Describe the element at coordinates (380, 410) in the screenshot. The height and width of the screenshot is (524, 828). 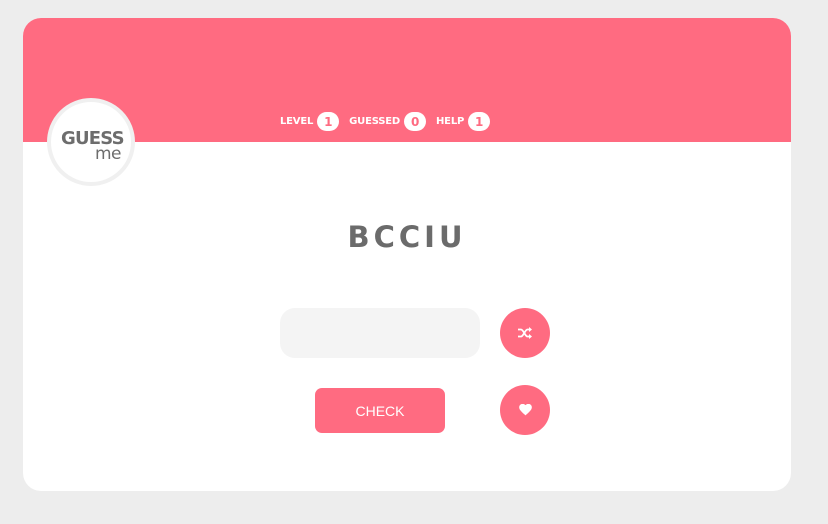
I see `check-button: CHECK` at that location.